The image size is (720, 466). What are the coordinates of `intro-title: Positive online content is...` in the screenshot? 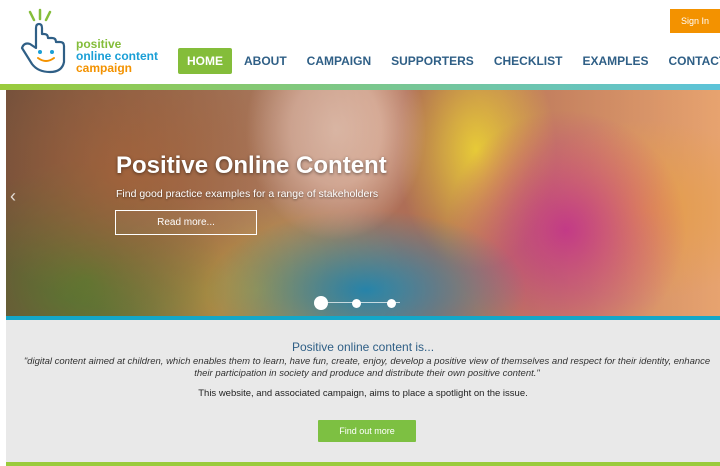 It's located at (363, 347).